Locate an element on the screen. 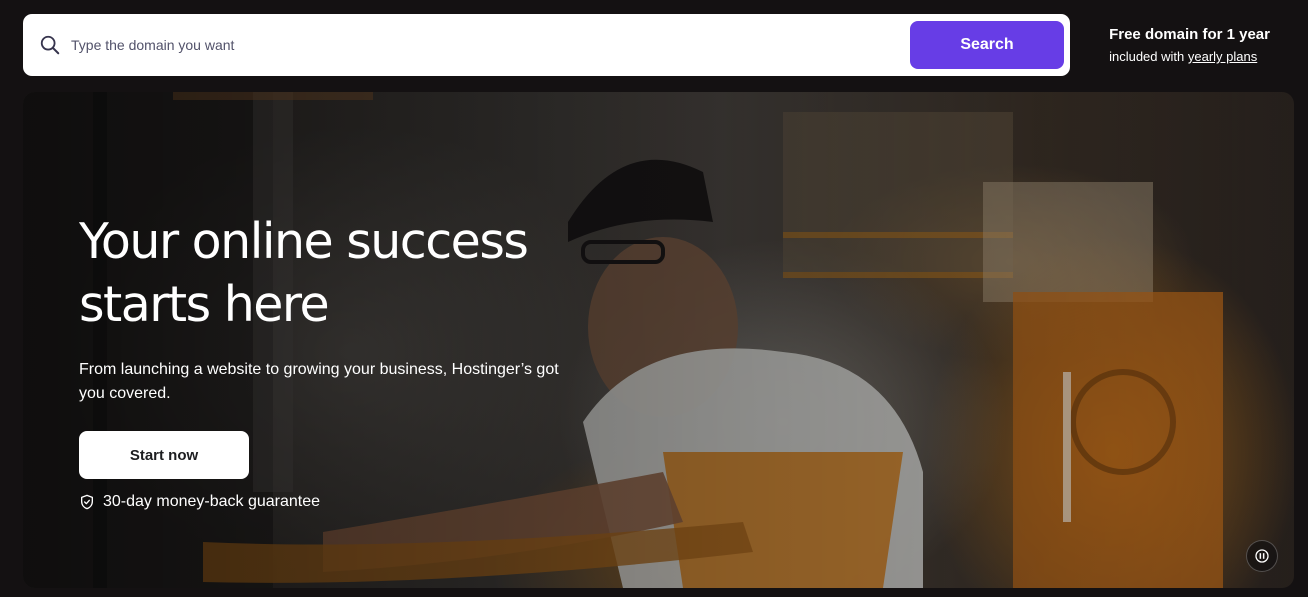 The height and width of the screenshot is (597, 1308). hero-title: Your online success starts here is located at coordinates (349, 273).